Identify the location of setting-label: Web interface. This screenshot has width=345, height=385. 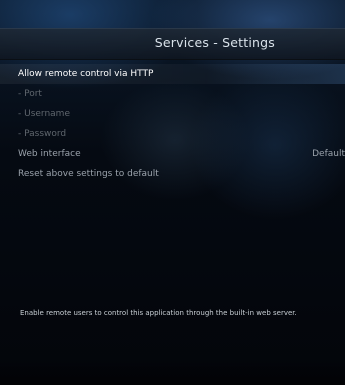
(49, 154).